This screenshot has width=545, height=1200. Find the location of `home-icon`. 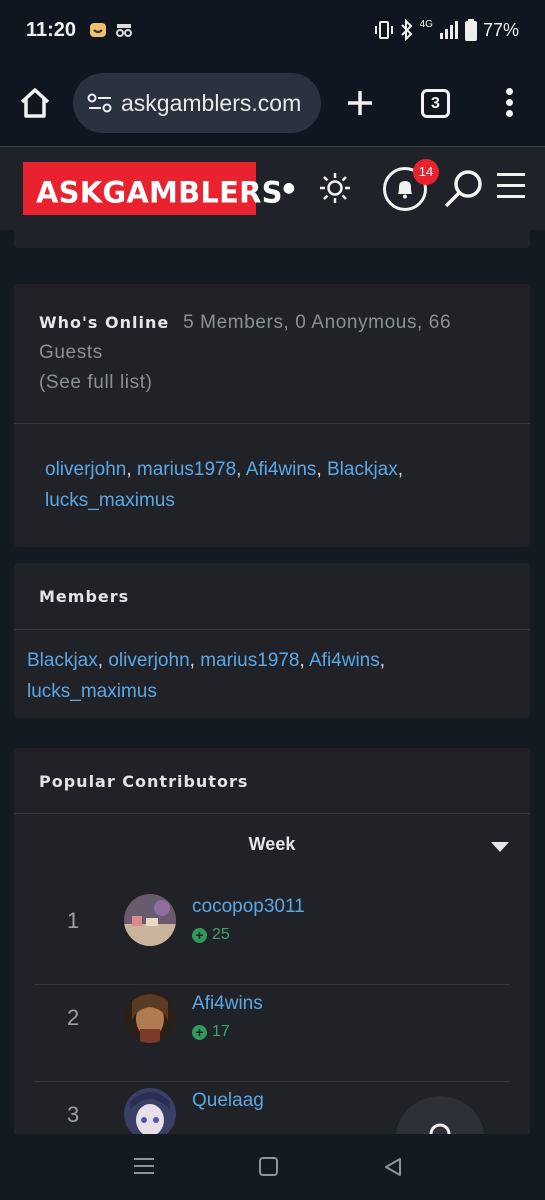

home-icon is located at coordinates (35, 103).